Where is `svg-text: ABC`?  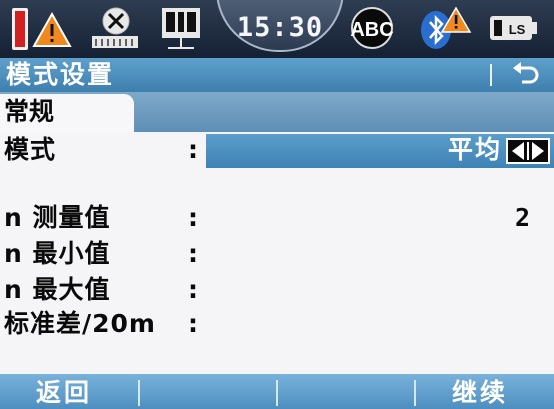
svg-text: ABC is located at coordinates (371, 30).